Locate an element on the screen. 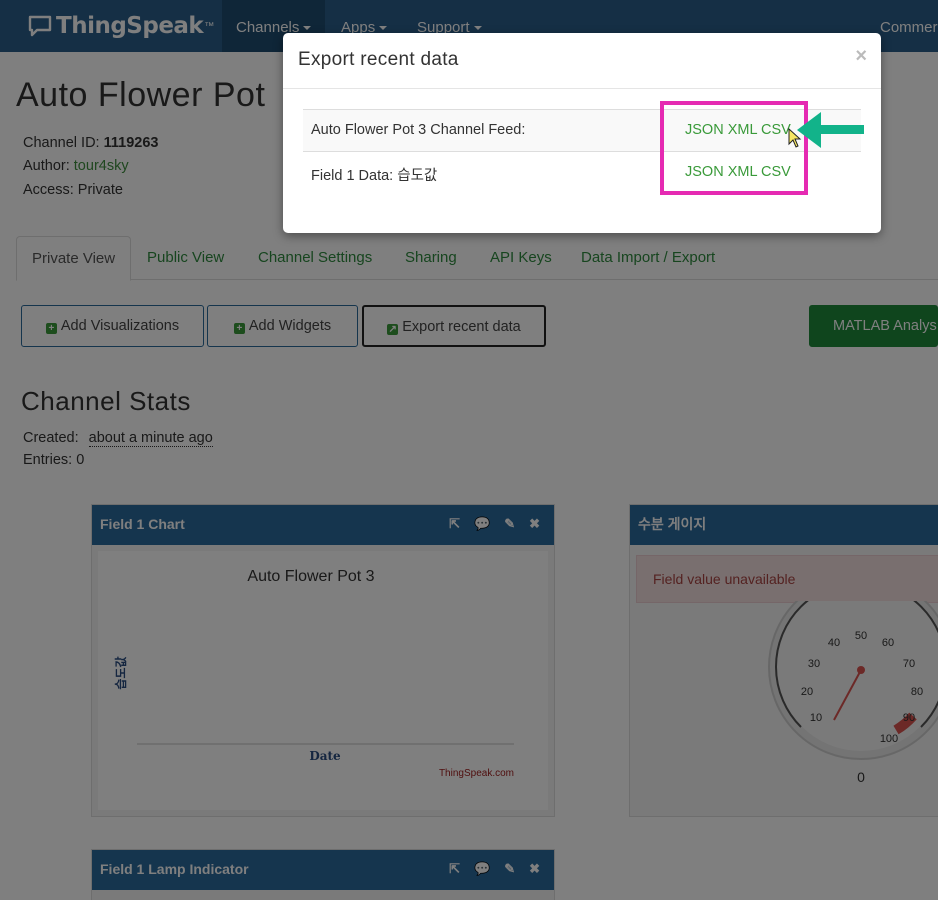 This screenshot has height=900, width=938. export-row-label: Auto Flower Pot 3 Channel Feed: is located at coordinates (418, 130).